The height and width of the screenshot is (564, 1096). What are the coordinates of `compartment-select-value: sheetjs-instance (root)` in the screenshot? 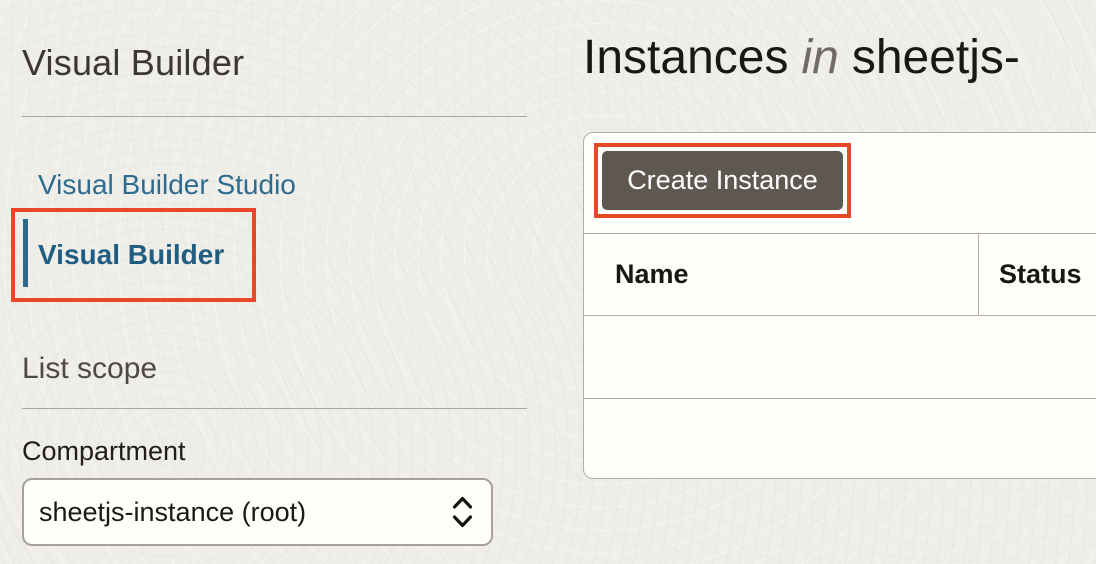 It's located at (173, 511).